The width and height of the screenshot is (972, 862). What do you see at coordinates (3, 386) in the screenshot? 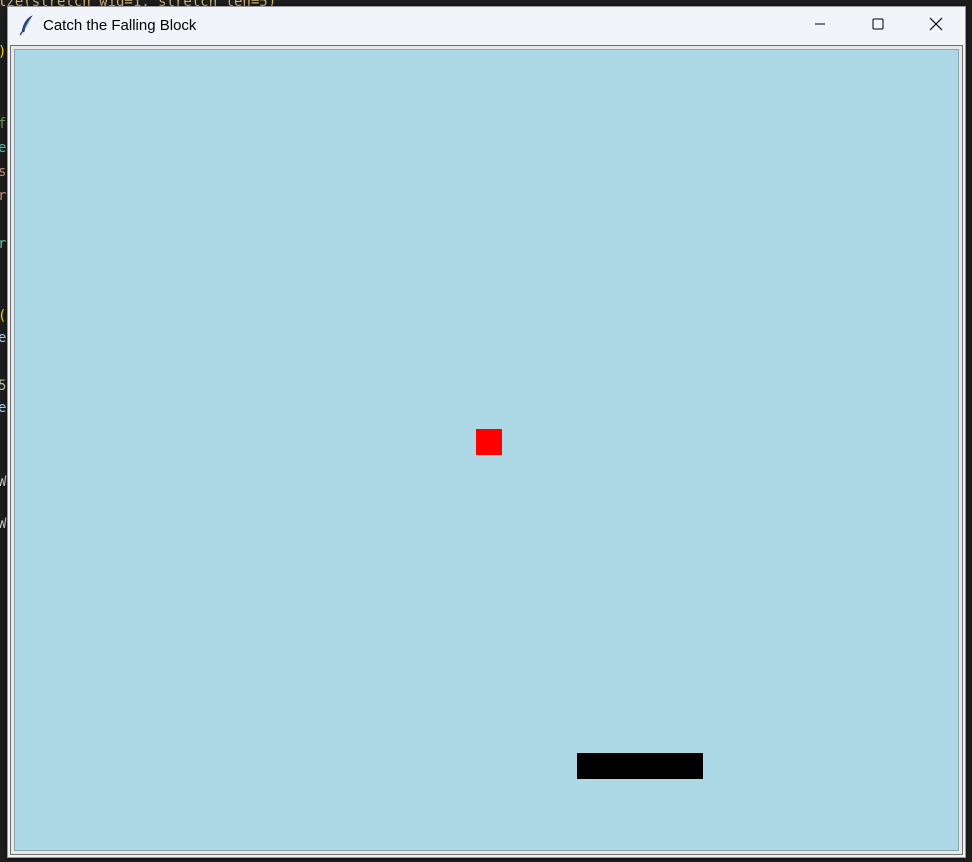
I see `background-code-fragment: 5` at bounding box center [3, 386].